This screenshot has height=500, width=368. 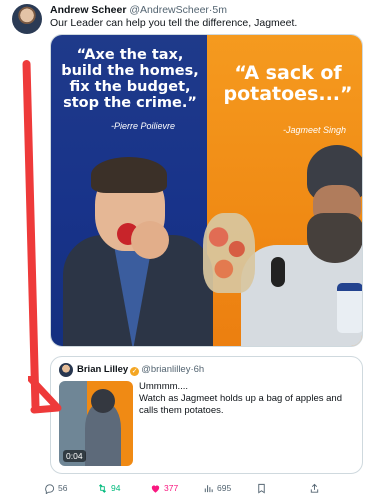 I want to click on container-can, so click(x=349, y=308).